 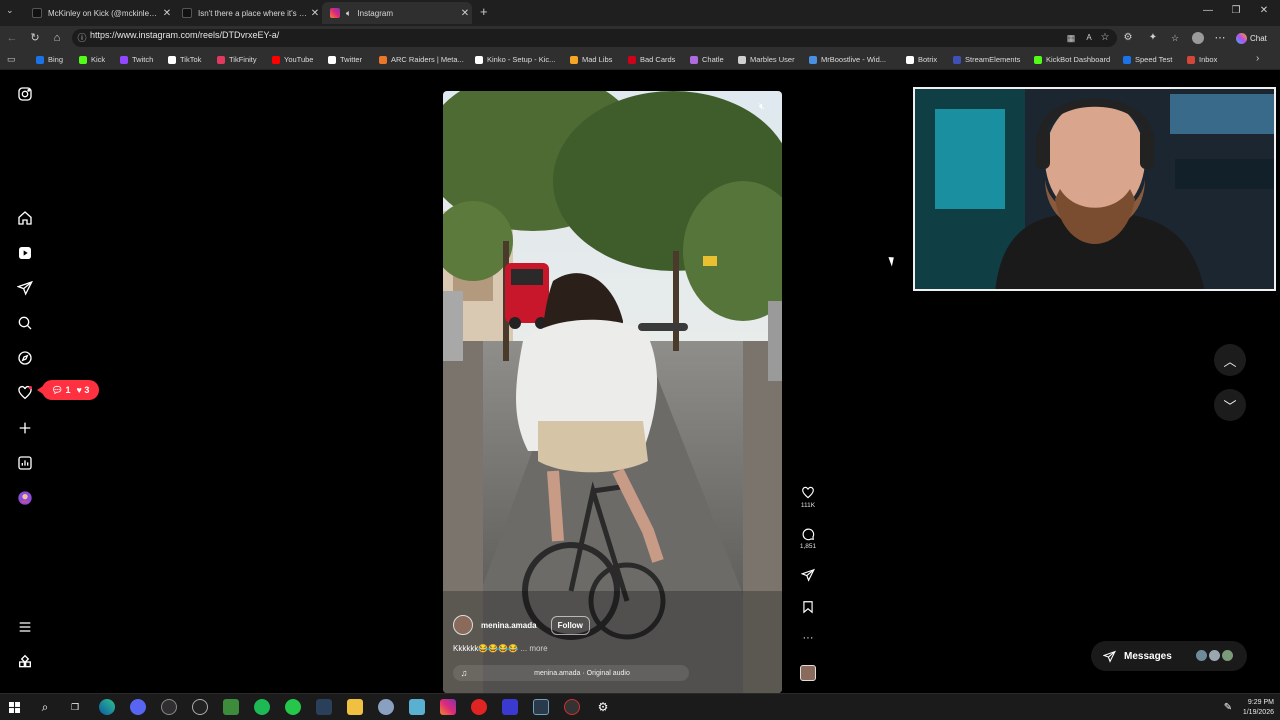 What do you see at coordinates (1089, 38) in the screenshot?
I see `read-aloud-icon: A` at bounding box center [1089, 38].